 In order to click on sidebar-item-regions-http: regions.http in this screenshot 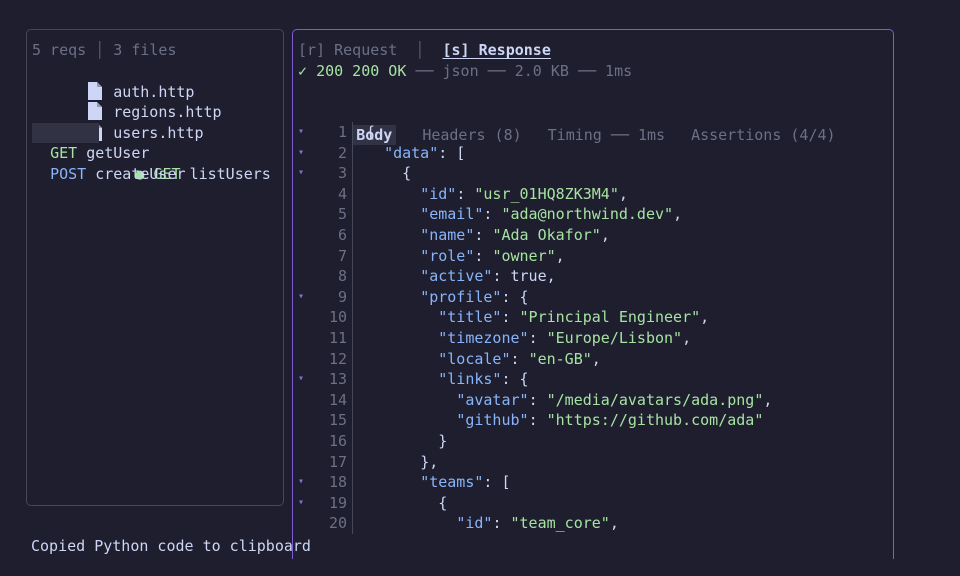, I will do `click(127, 101)`.